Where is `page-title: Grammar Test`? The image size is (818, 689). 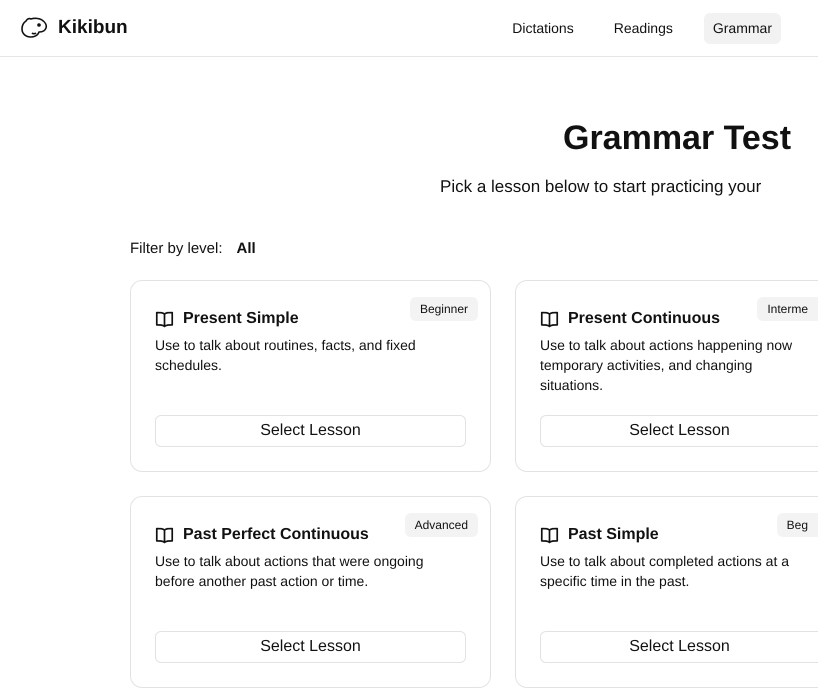 page-title: Grammar Test is located at coordinates (677, 138).